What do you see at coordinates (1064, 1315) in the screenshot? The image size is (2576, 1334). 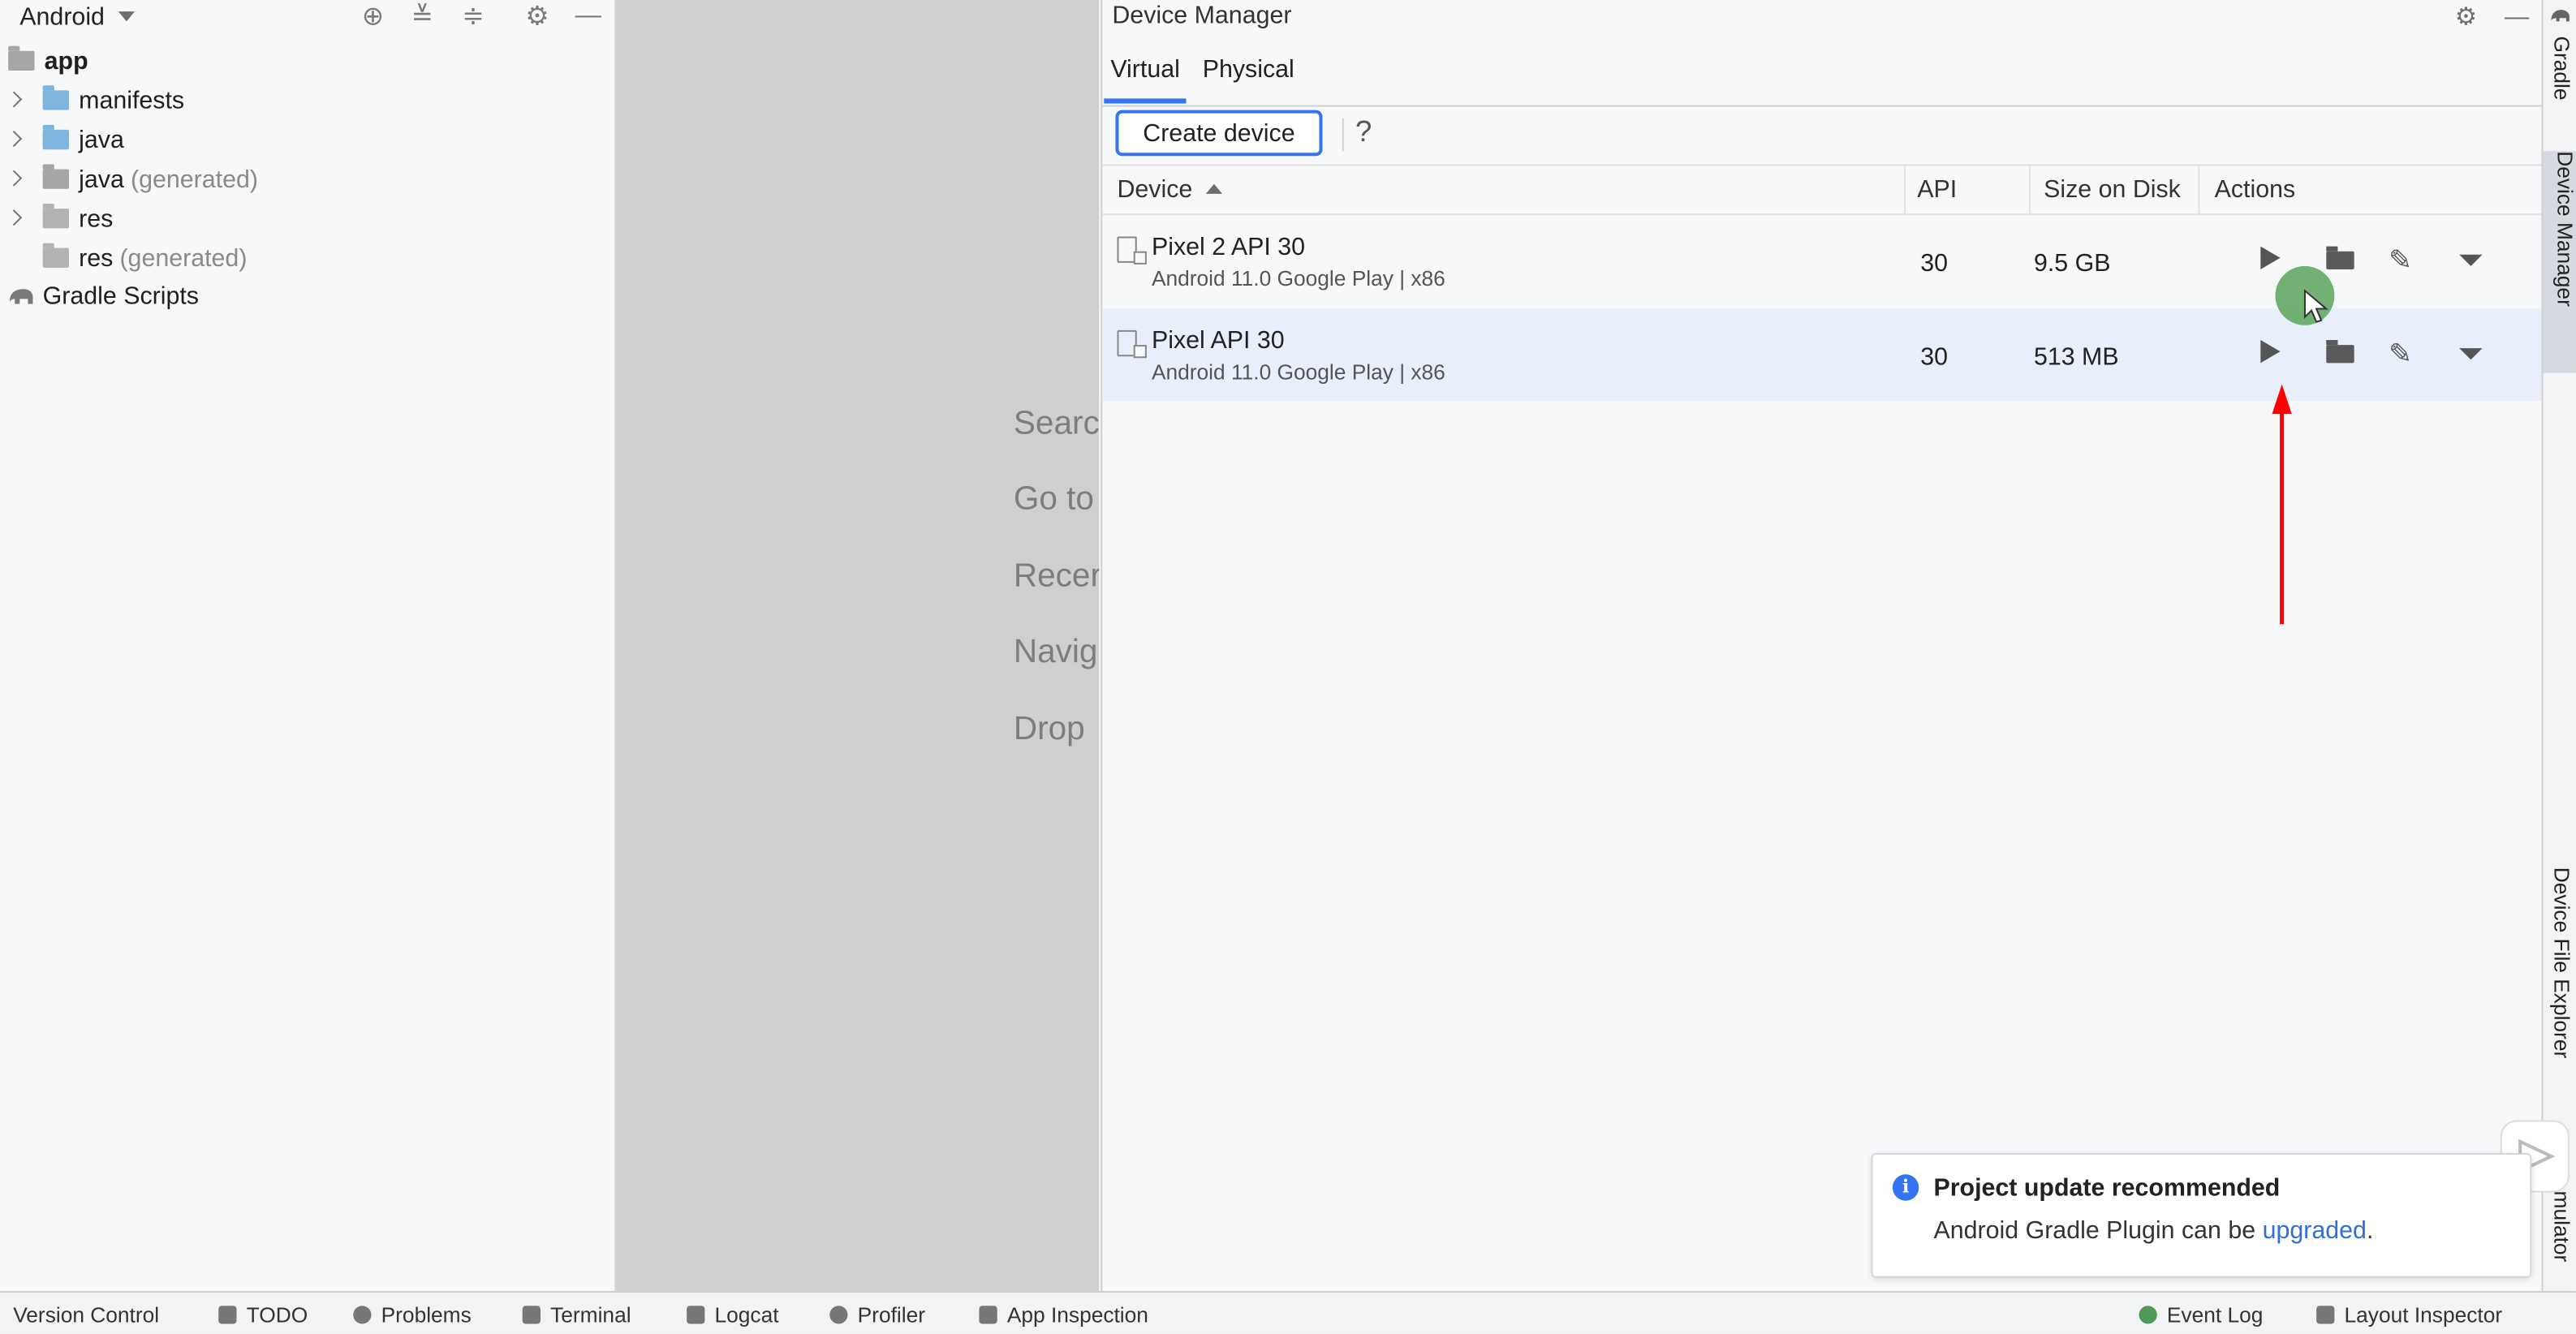 I see `tool-app-inspection: App Inspection` at bounding box center [1064, 1315].